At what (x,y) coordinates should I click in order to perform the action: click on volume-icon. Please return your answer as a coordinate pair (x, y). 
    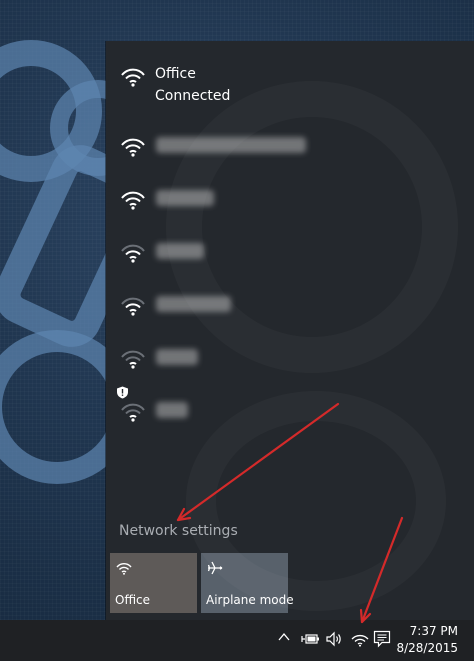
    Looking at the image, I should click on (334, 639).